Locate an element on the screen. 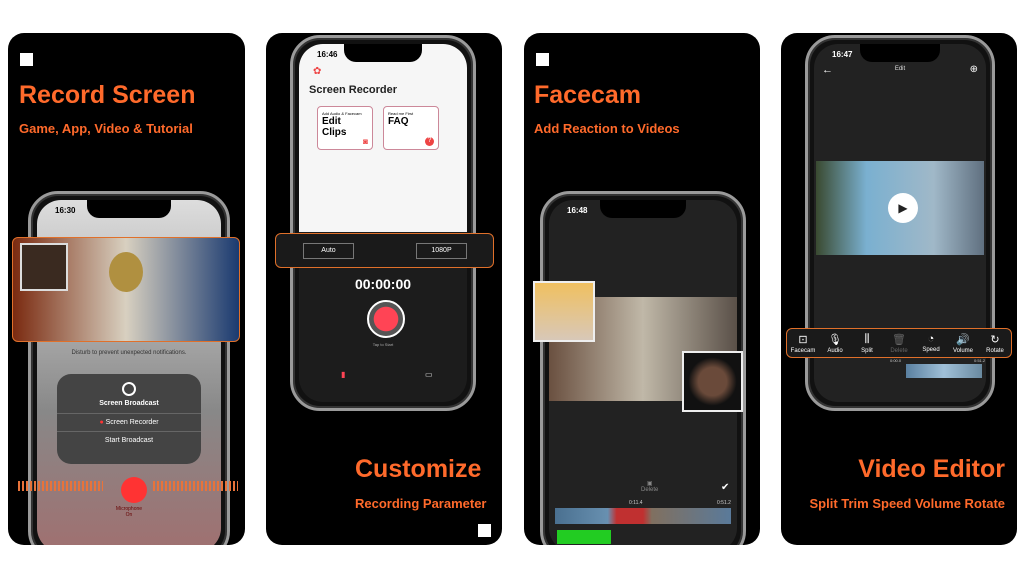  tool-label: Facecam is located at coordinates (803, 350).